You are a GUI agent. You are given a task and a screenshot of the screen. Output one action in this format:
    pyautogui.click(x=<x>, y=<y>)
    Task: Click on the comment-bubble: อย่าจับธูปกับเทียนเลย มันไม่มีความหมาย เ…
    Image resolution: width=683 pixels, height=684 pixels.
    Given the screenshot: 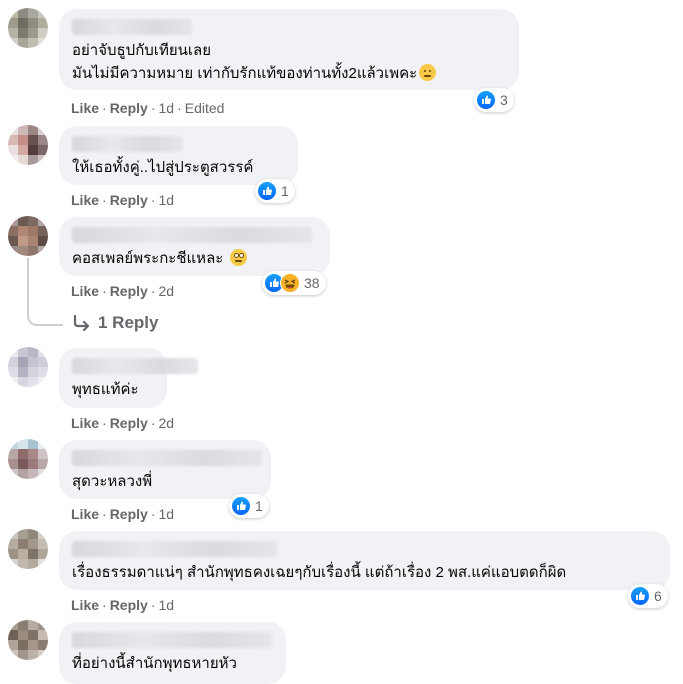 What is the action you would take?
    pyautogui.click(x=289, y=49)
    